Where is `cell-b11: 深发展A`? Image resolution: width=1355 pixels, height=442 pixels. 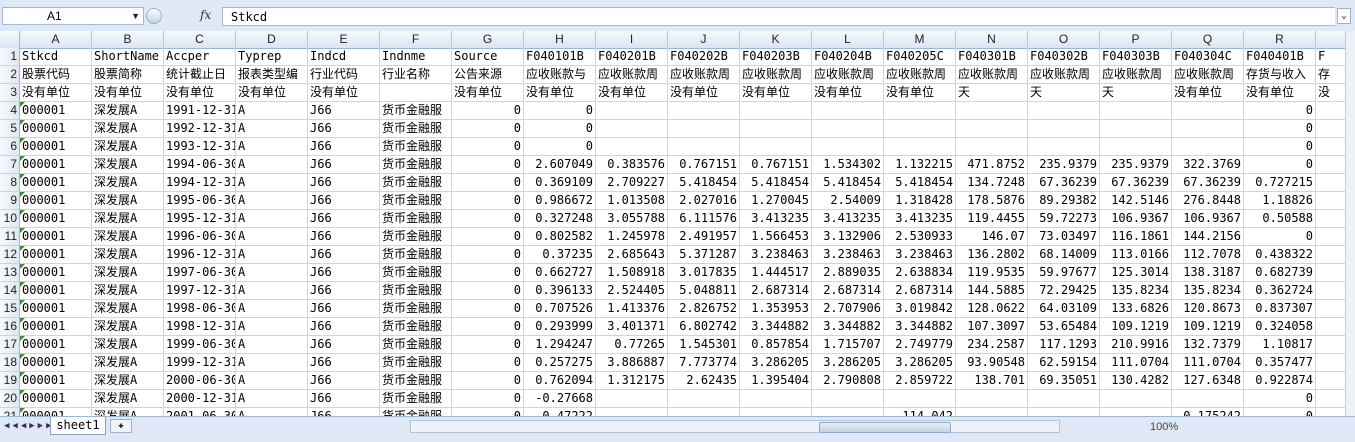 cell-b11: 深发展A is located at coordinates (128, 237).